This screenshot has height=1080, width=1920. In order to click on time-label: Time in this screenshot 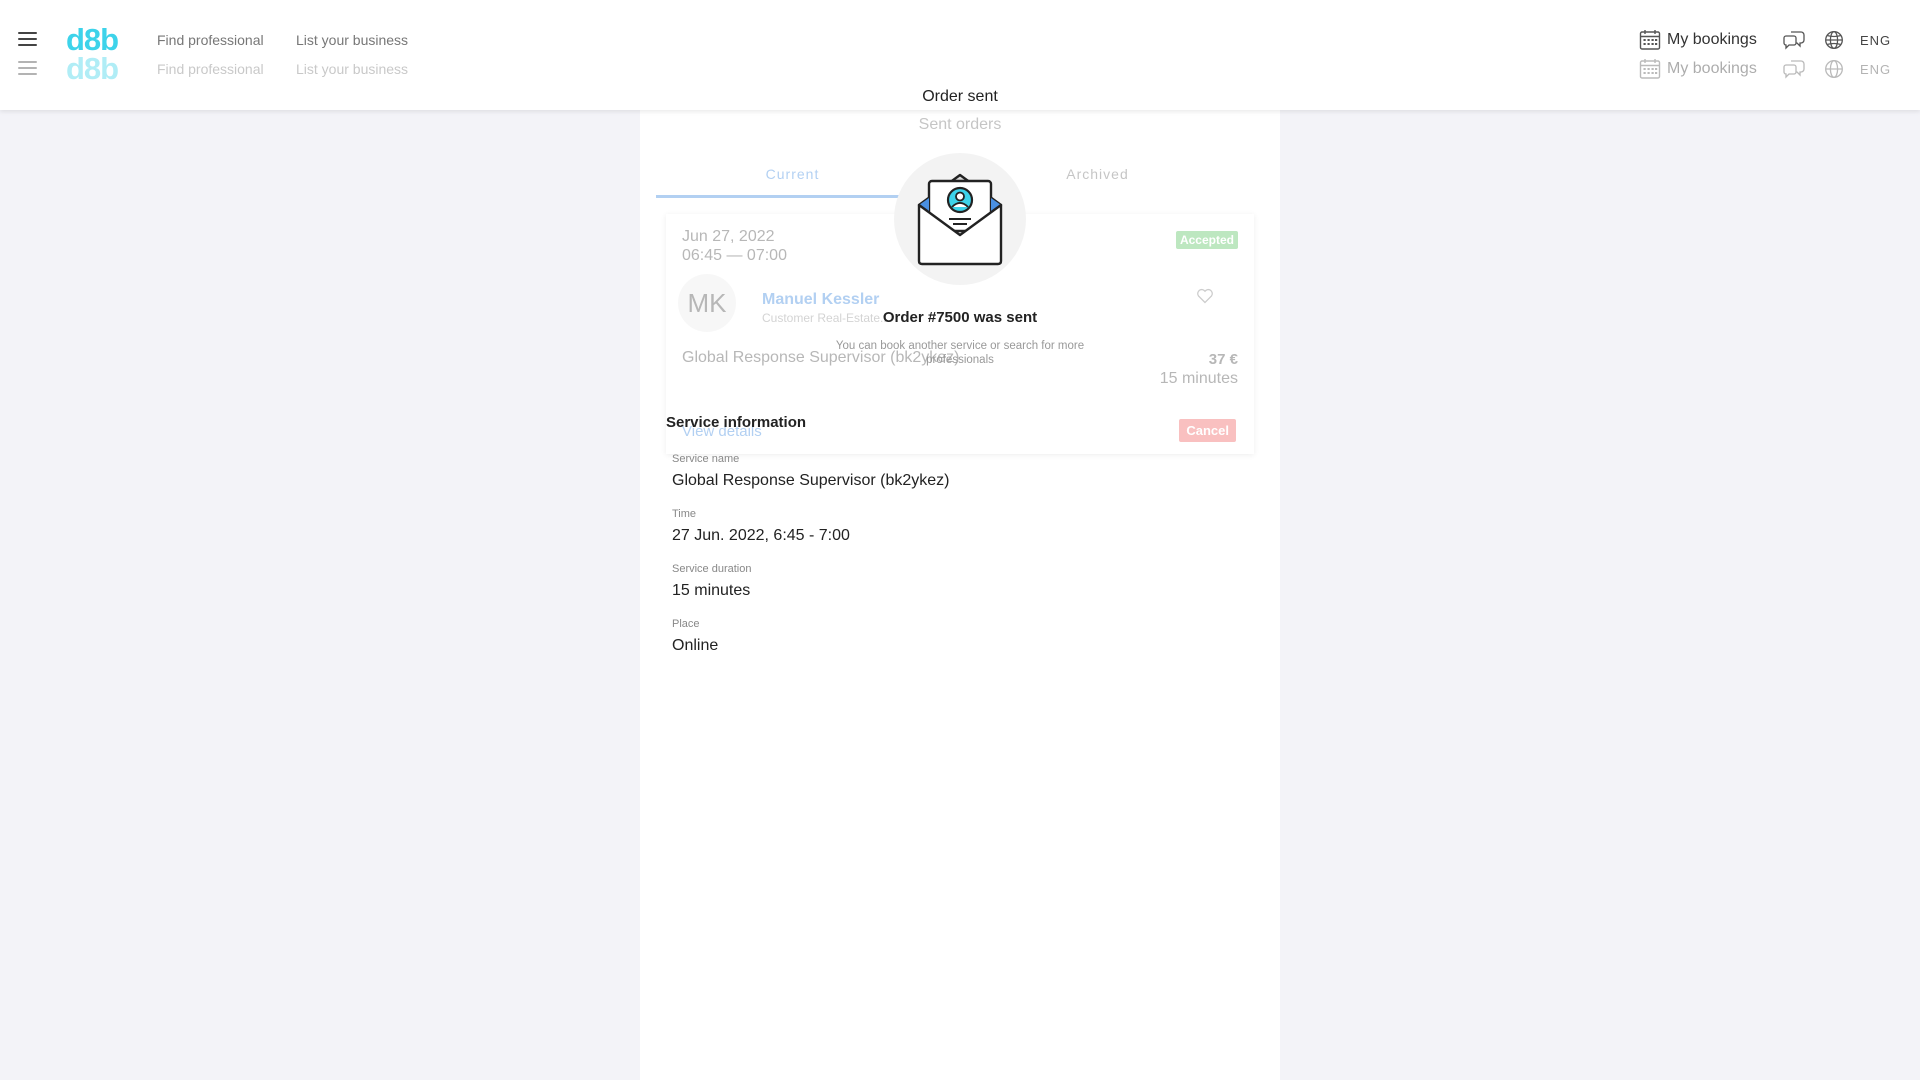, I will do `click(684, 514)`.